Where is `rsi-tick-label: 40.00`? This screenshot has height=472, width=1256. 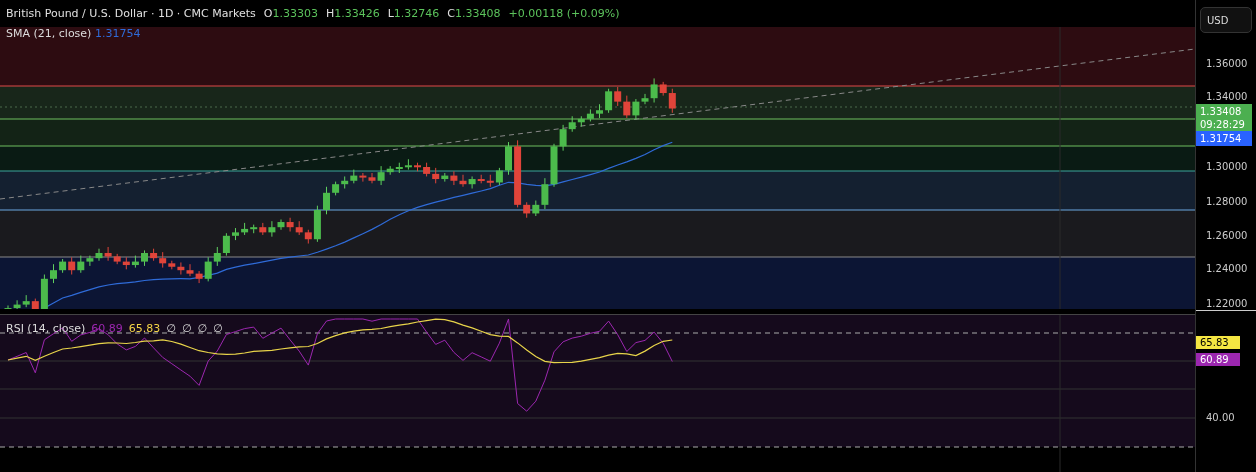
rsi-tick-label: 40.00 is located at coordinates (1220, 417).